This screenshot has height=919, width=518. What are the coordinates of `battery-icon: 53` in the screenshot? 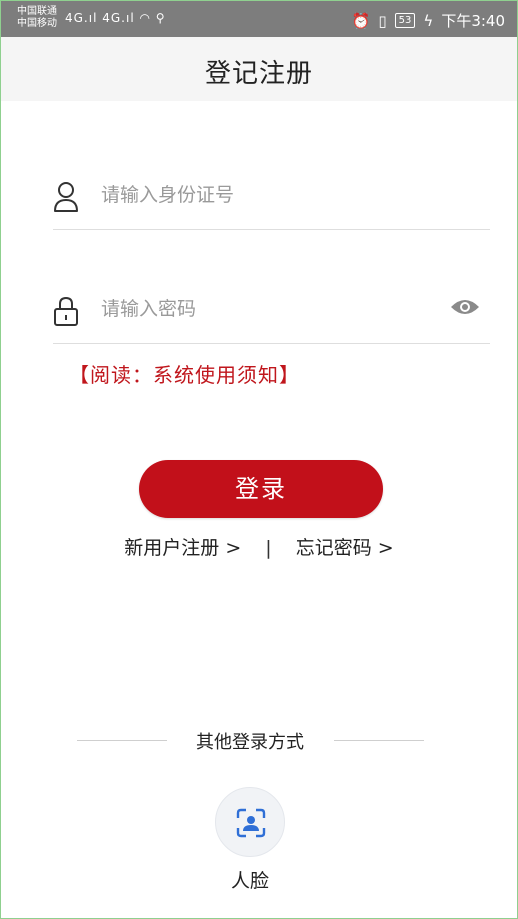 It's located at (405, 20).